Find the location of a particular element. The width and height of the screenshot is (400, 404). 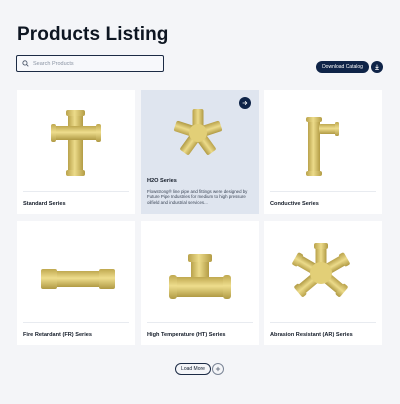

product-card-standard: Standard Series is located at coordinates (76, 152).